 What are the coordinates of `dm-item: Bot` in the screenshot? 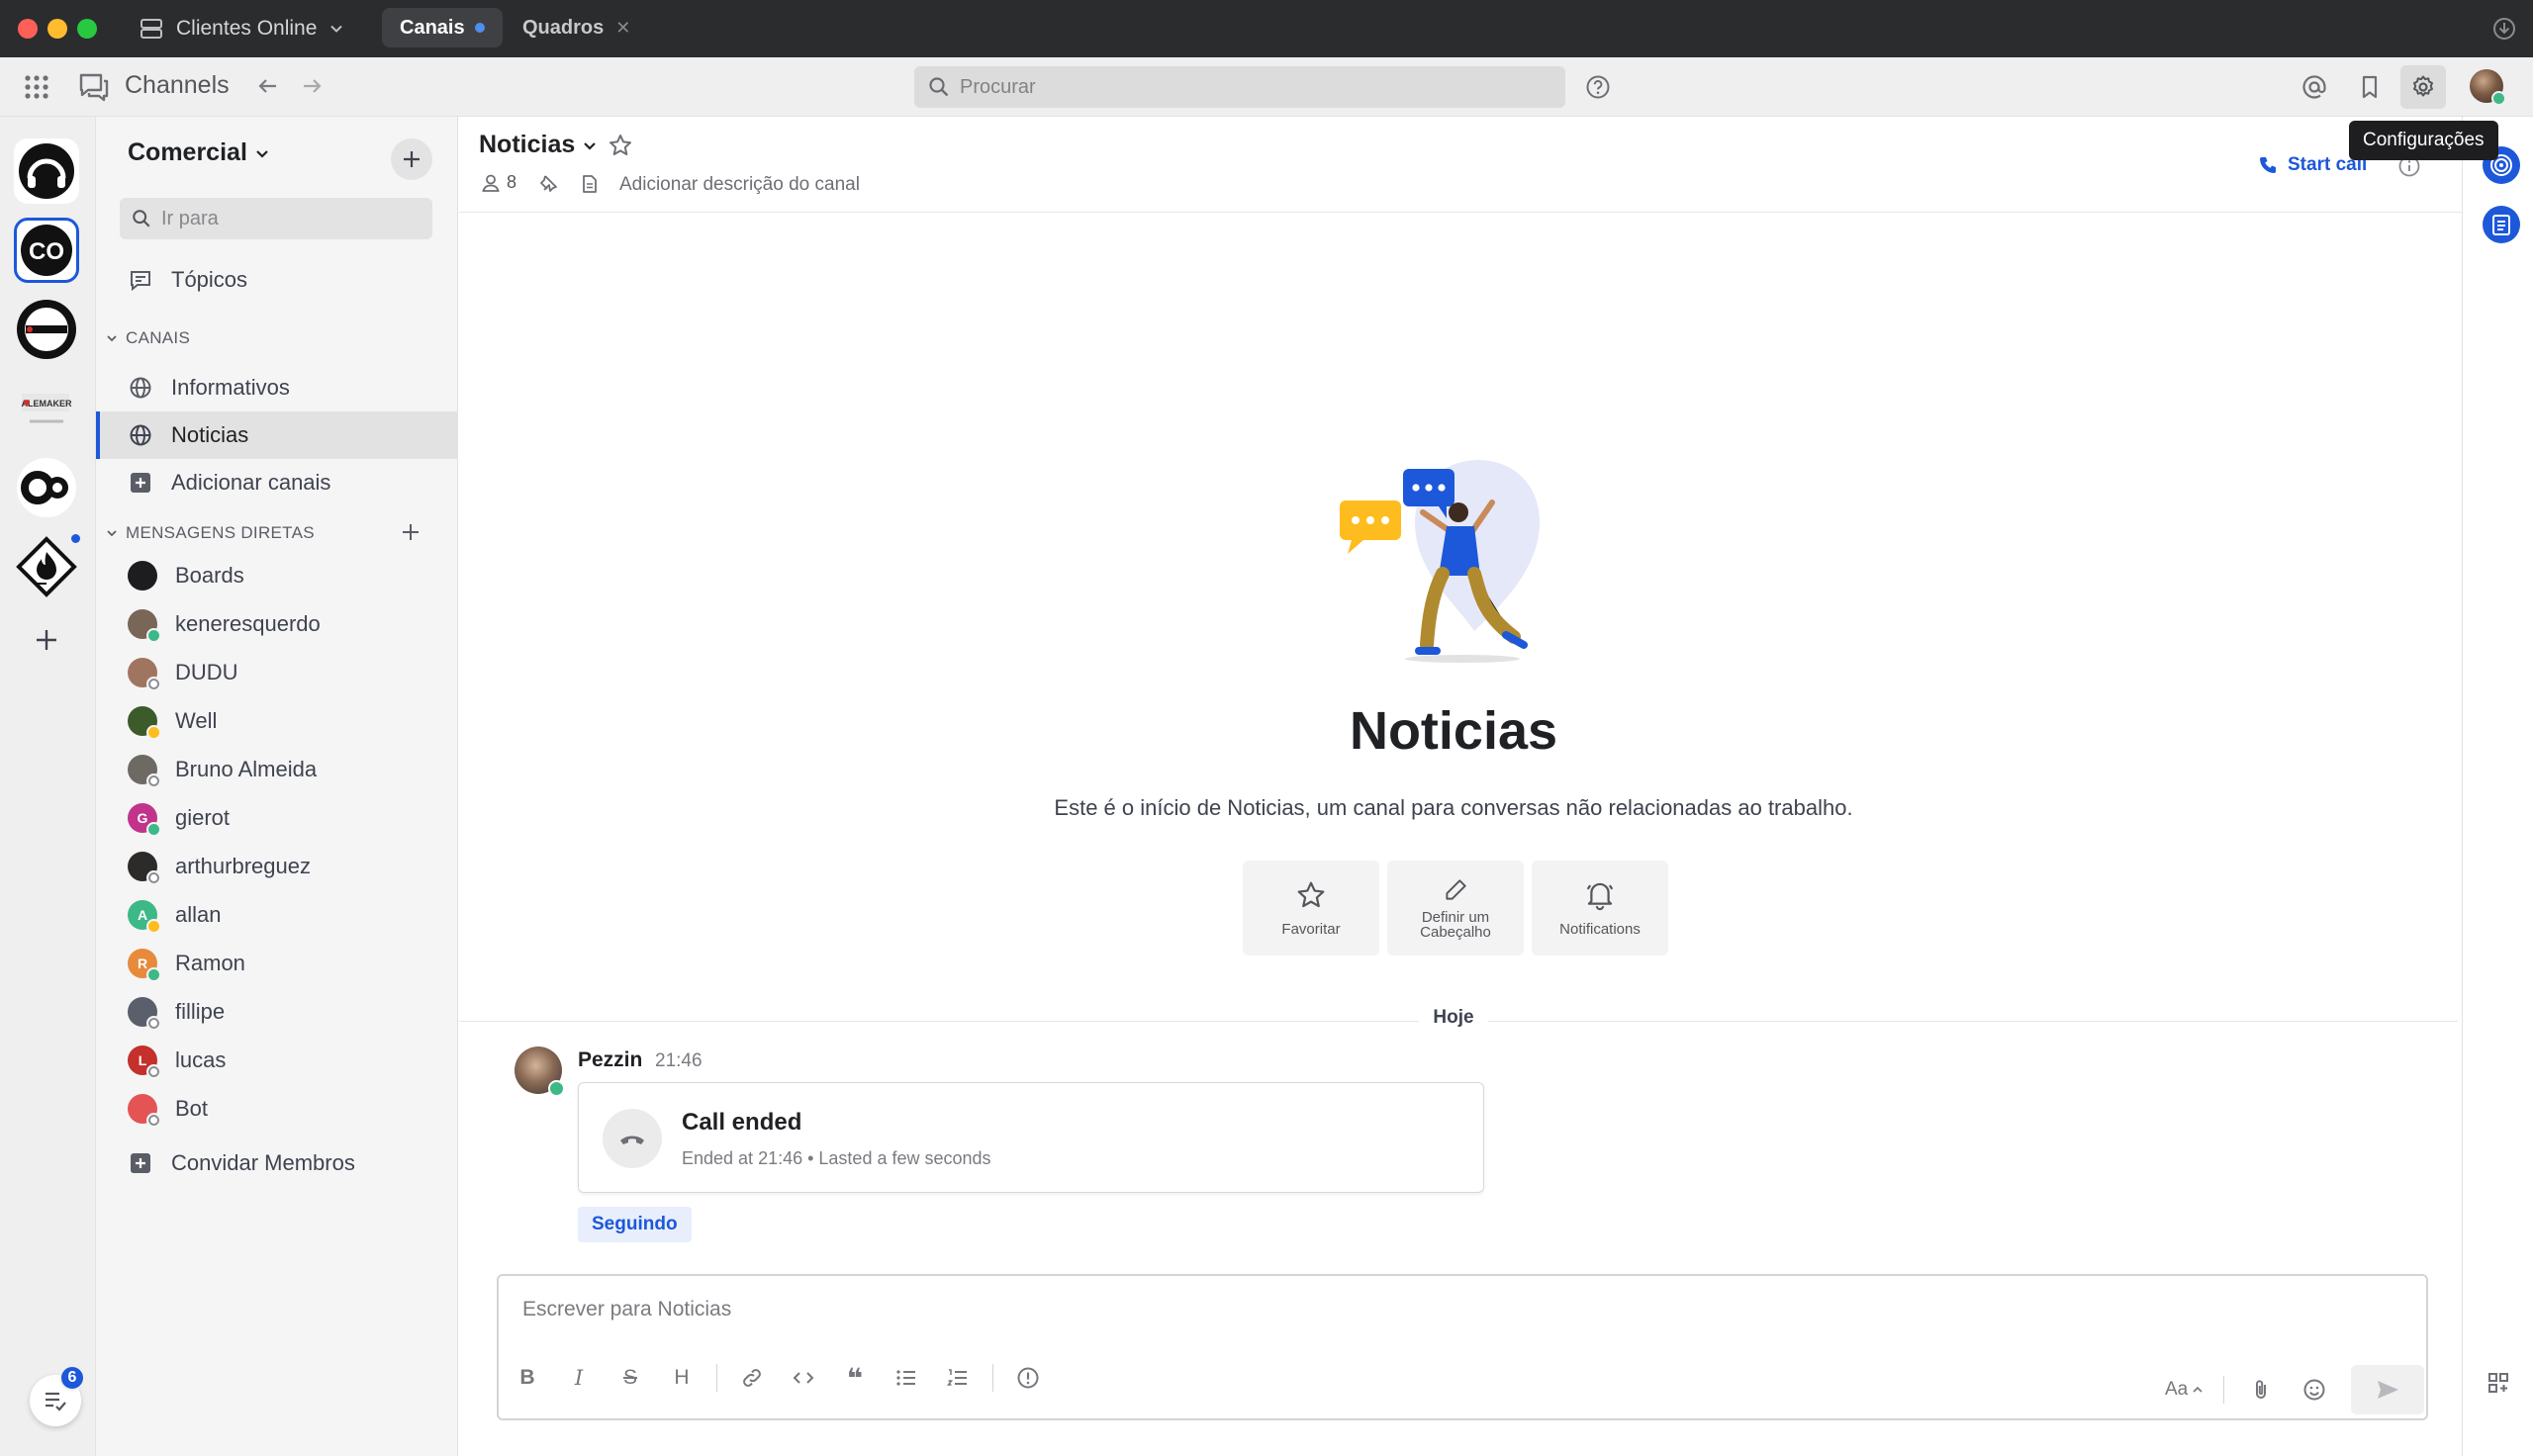 It's located at (277, 1109).